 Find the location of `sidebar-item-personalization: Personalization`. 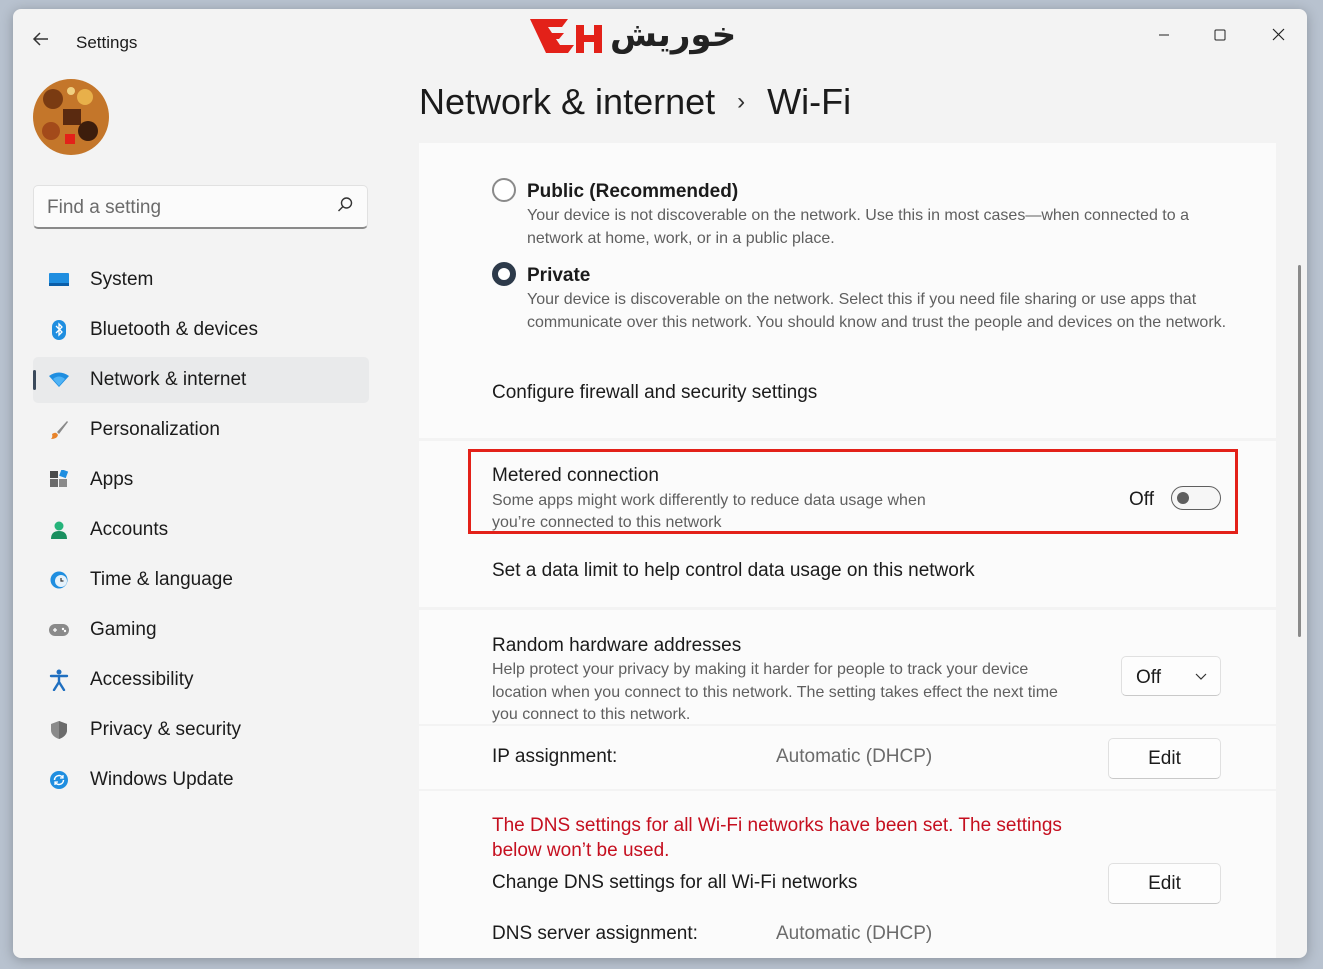

sidebar-item-personalization: Personalization is located at coordinates (201, 430).